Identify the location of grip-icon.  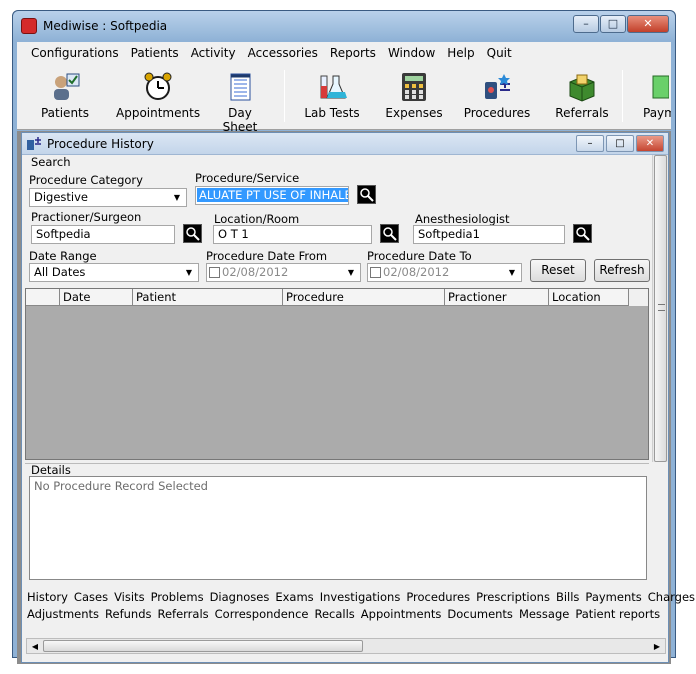
(661, 307).